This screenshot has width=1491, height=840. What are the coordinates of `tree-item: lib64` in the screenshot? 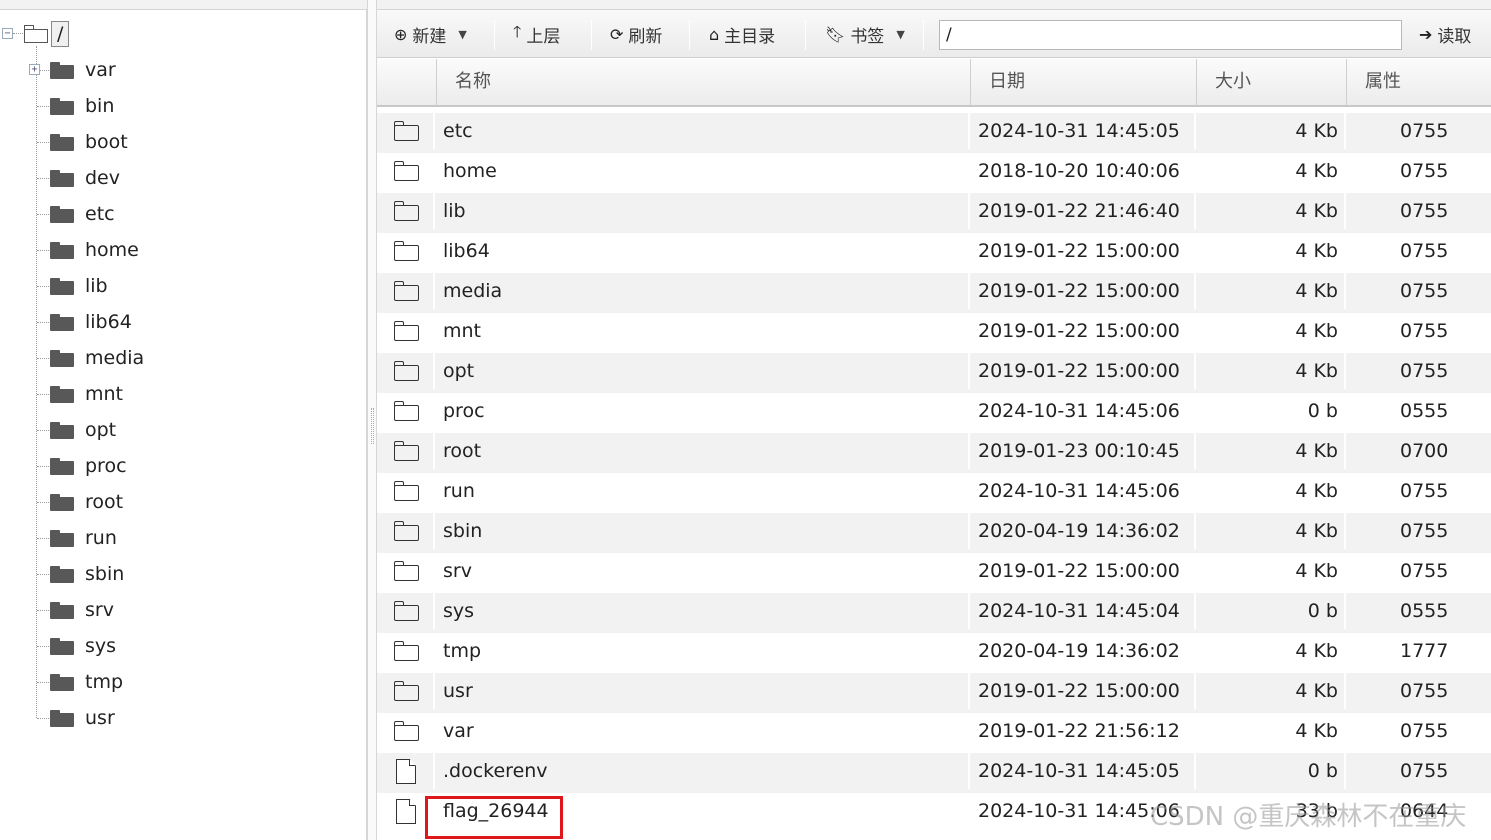 It's located at (91, 322).